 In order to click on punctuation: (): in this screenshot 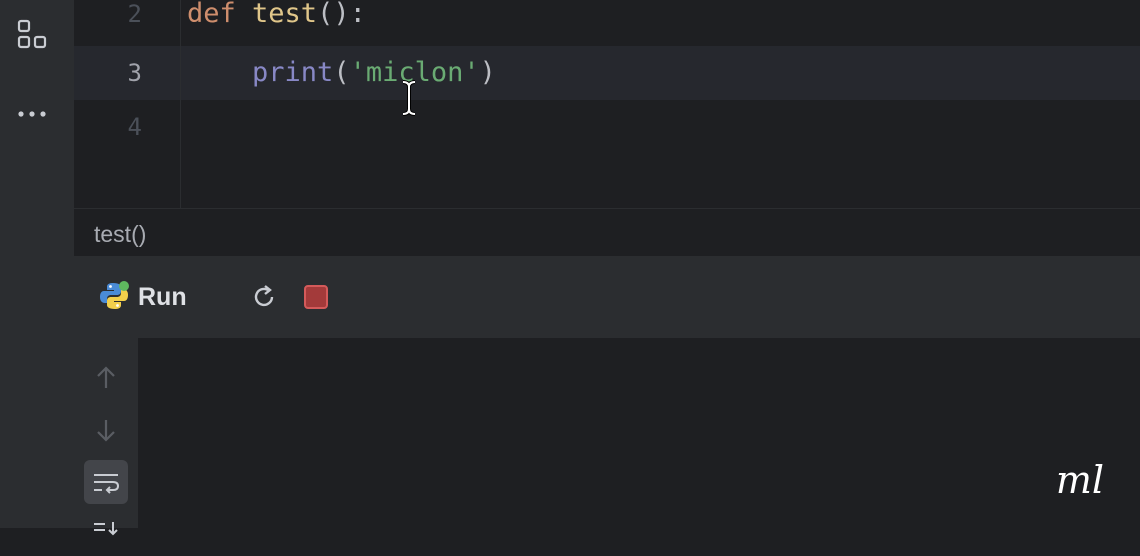, I will do `click(341, 14)`.